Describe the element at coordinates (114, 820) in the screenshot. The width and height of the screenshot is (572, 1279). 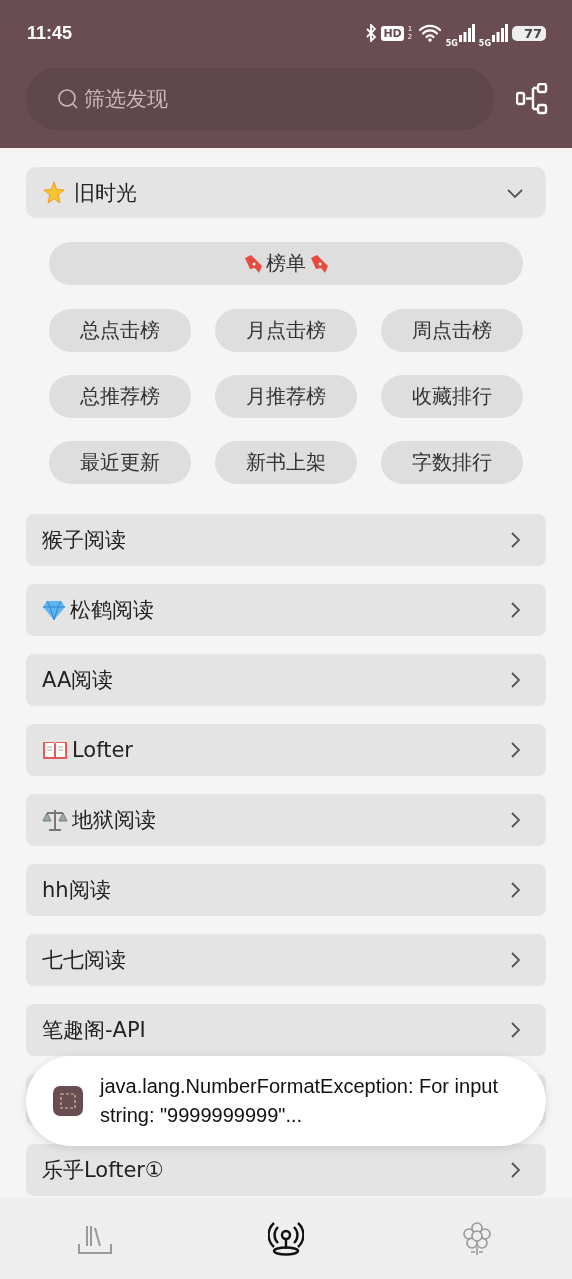
I see `source-label: 地狱阅读` at that location.